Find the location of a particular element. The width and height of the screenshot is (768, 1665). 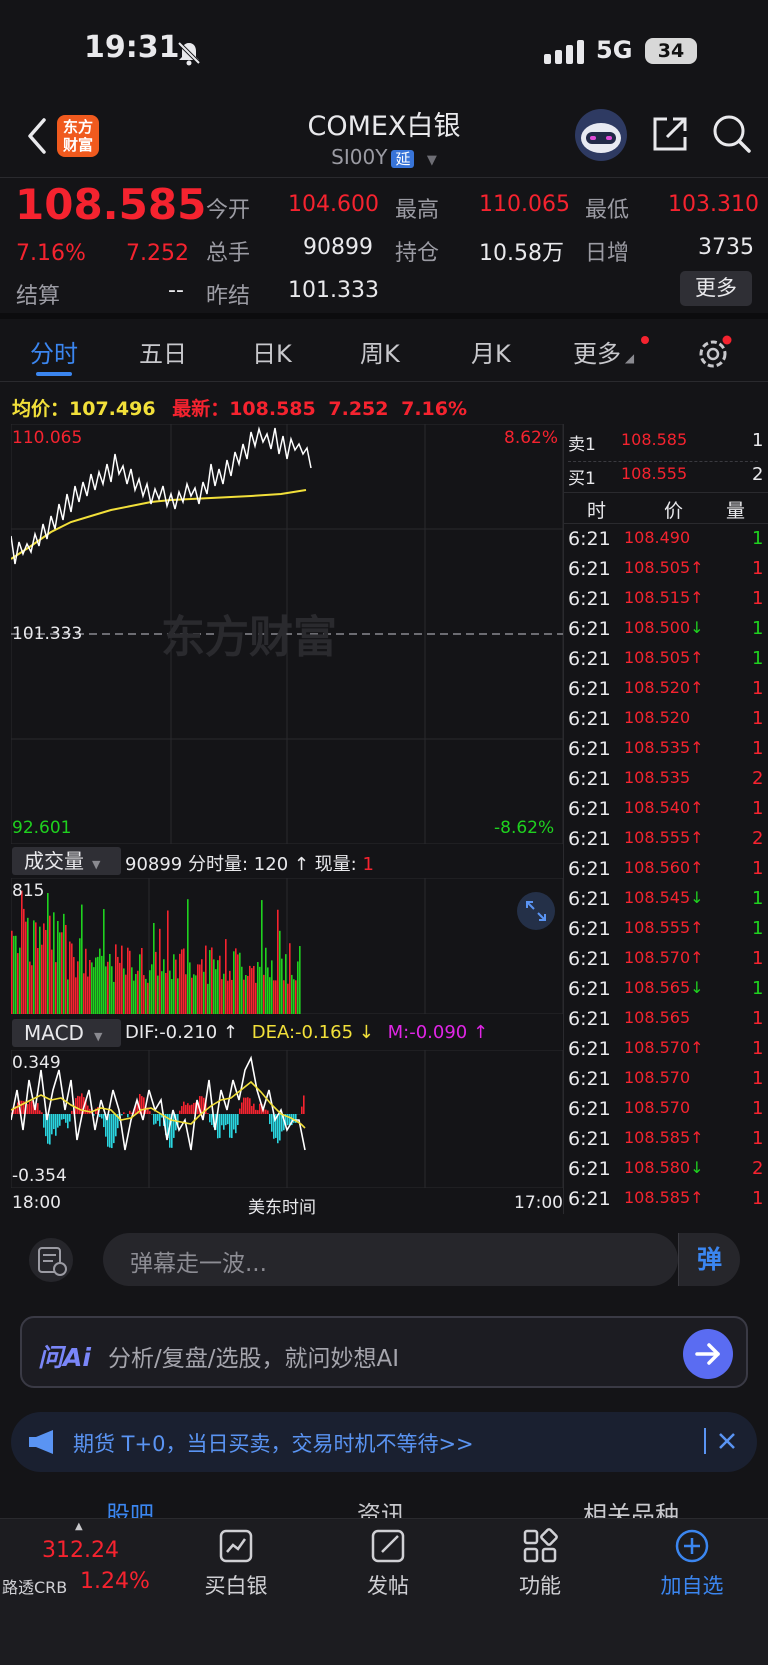

price-axis-max: 110.065 is located at coordinates (47, 438).